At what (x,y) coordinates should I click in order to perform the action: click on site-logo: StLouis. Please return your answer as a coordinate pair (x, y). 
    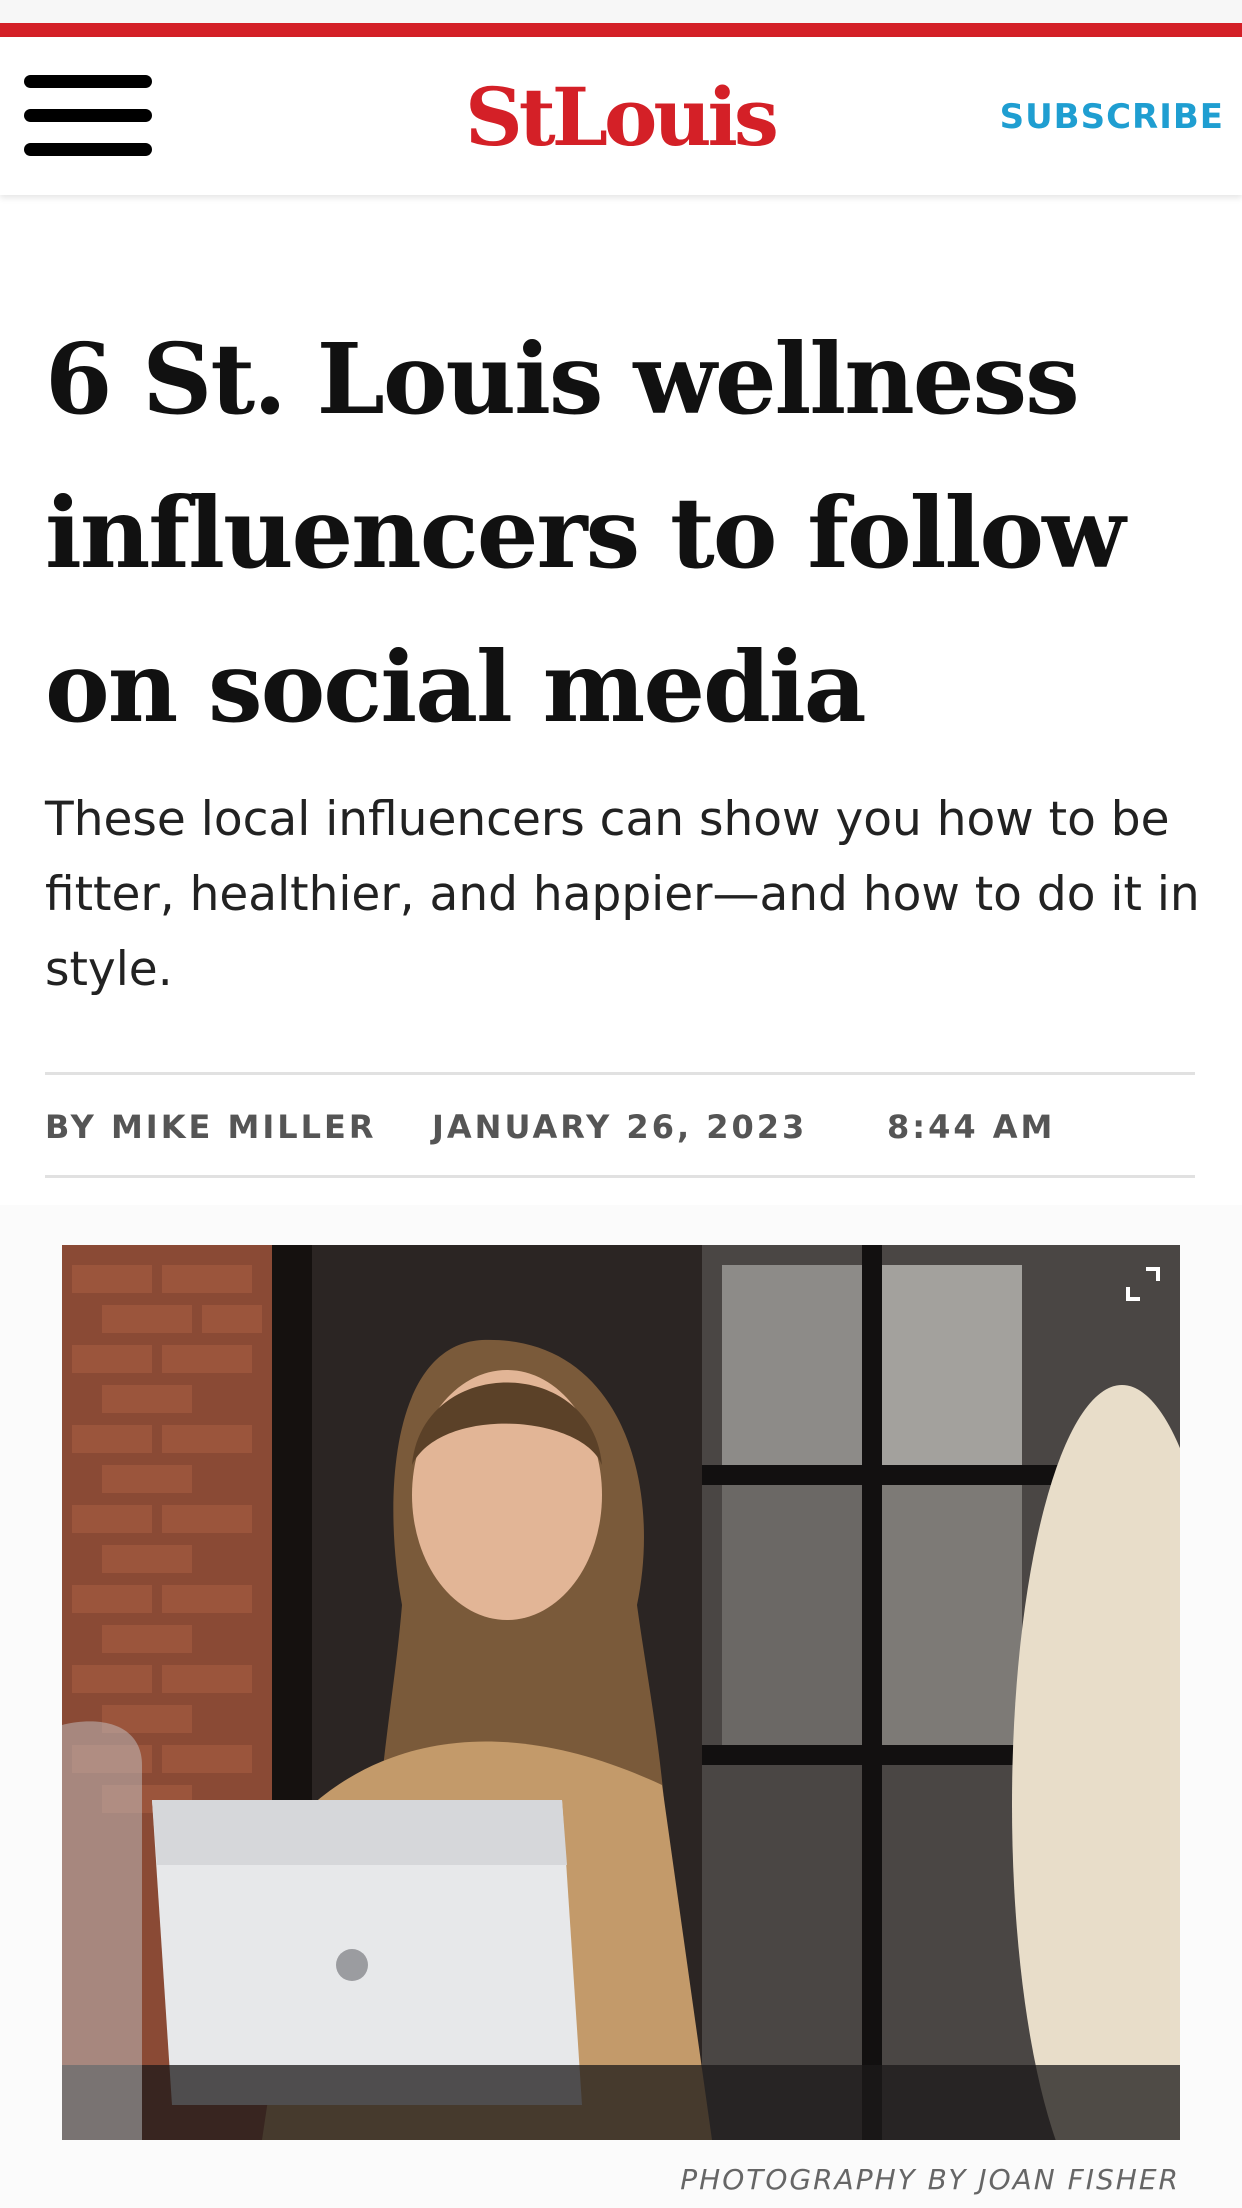
    Looking at the image, I should click on (620, 117).